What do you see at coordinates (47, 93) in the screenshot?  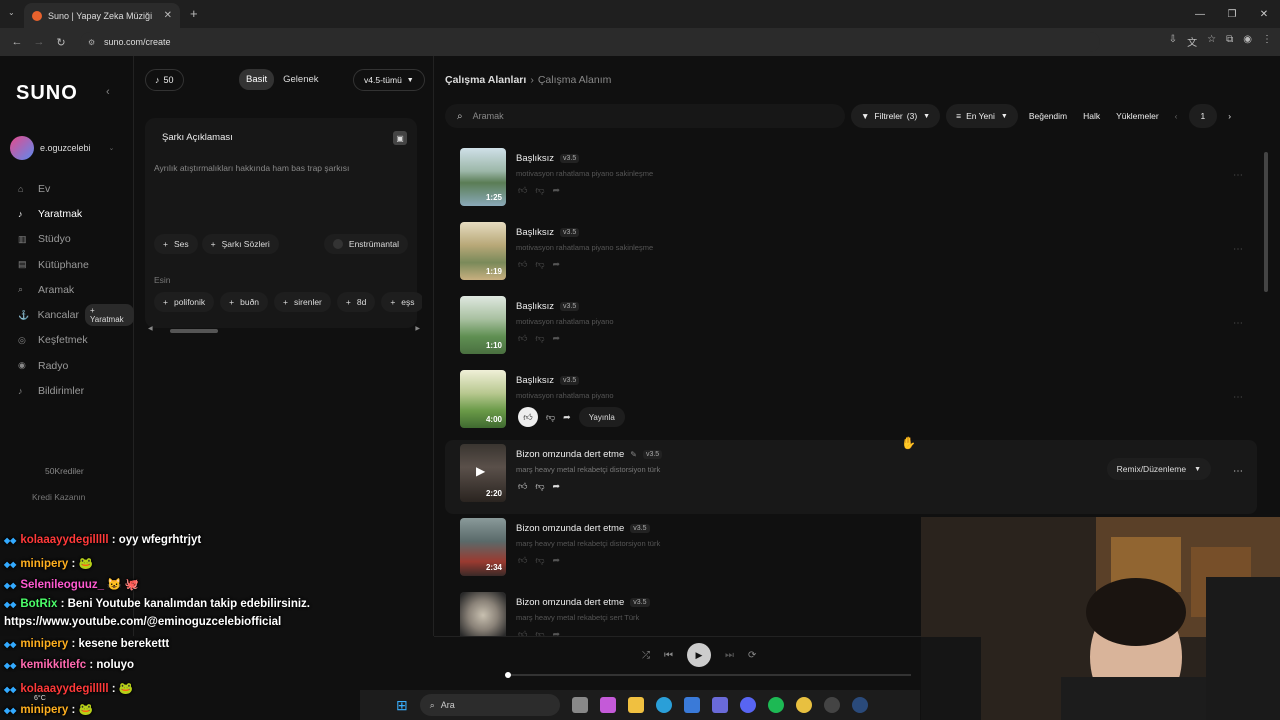 I see `suno-logo: SUNO` at bounding box center [47, 93].